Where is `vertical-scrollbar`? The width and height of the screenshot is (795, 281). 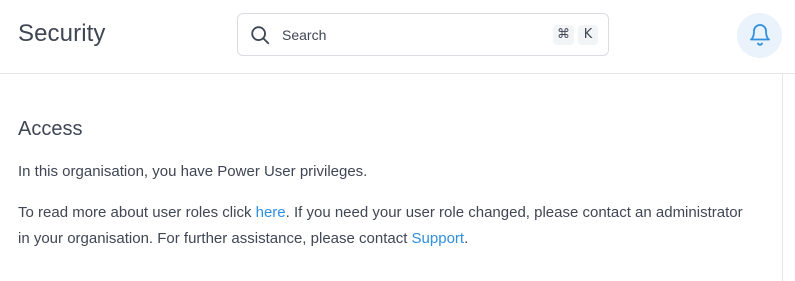 vertical-scrollbar is located at coordinates (788, 177).